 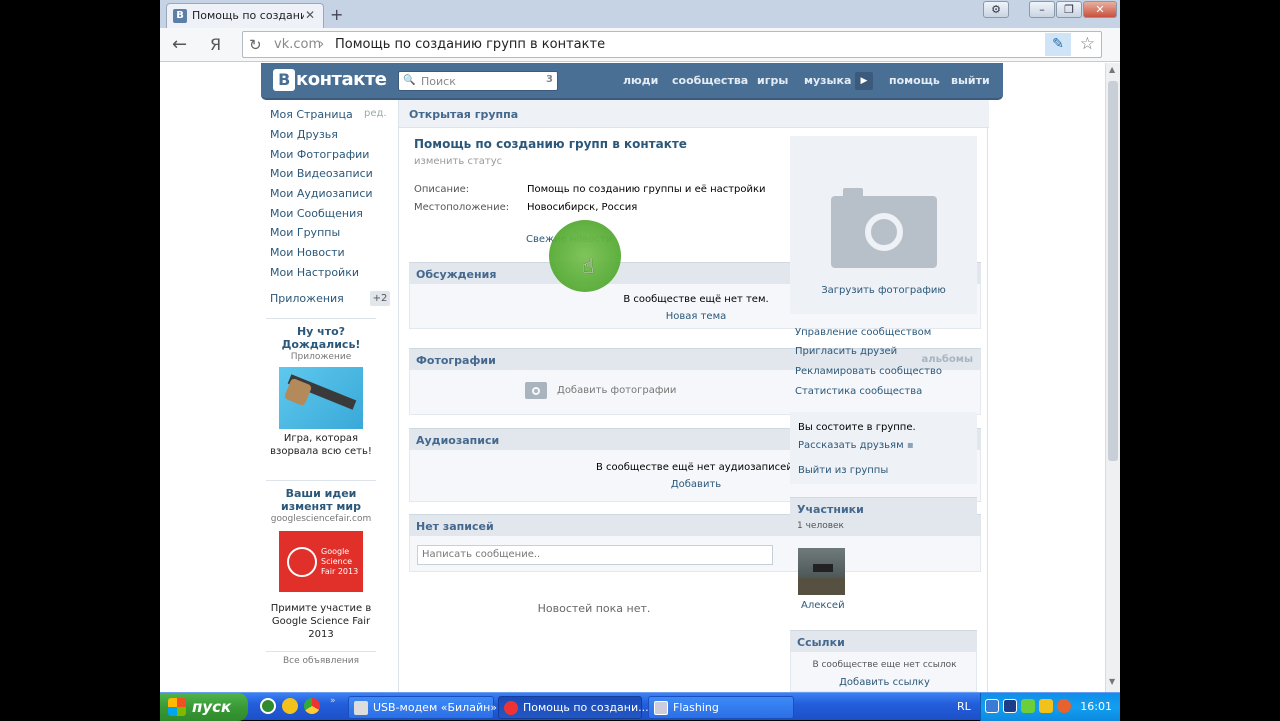 I want to click on leave-group-link: Выйти из группы, so click(x=843, y=470).